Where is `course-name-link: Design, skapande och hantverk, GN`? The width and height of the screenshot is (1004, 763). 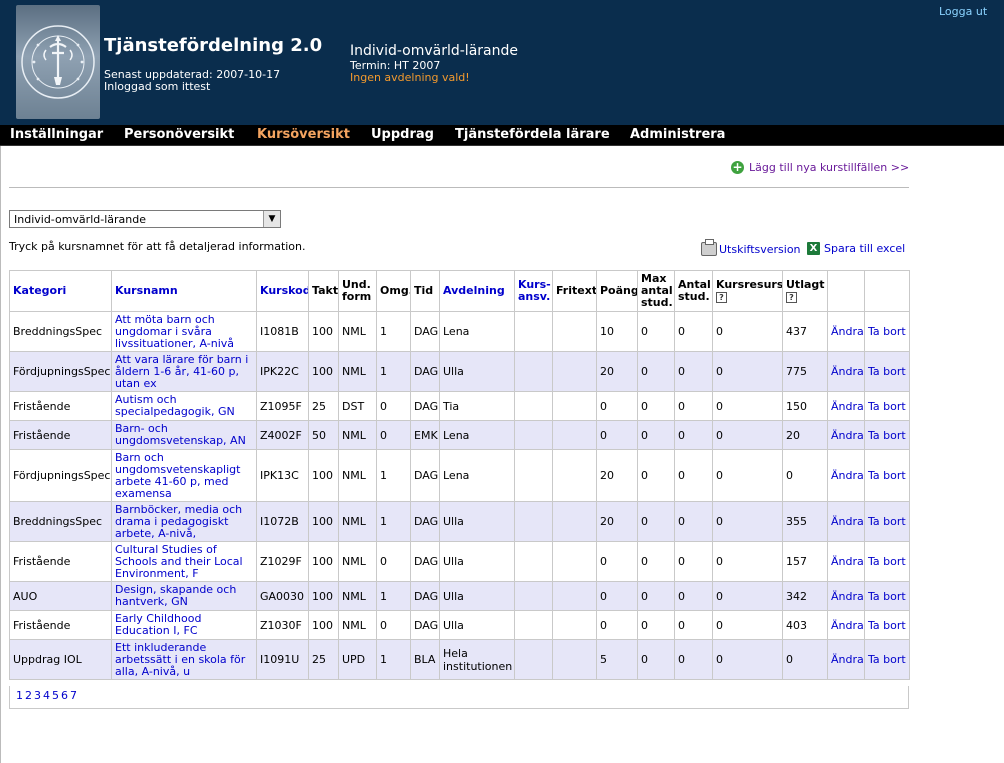 course-name-link: Design, skapande och hantverk, GN is located at coordinates (175, 595).